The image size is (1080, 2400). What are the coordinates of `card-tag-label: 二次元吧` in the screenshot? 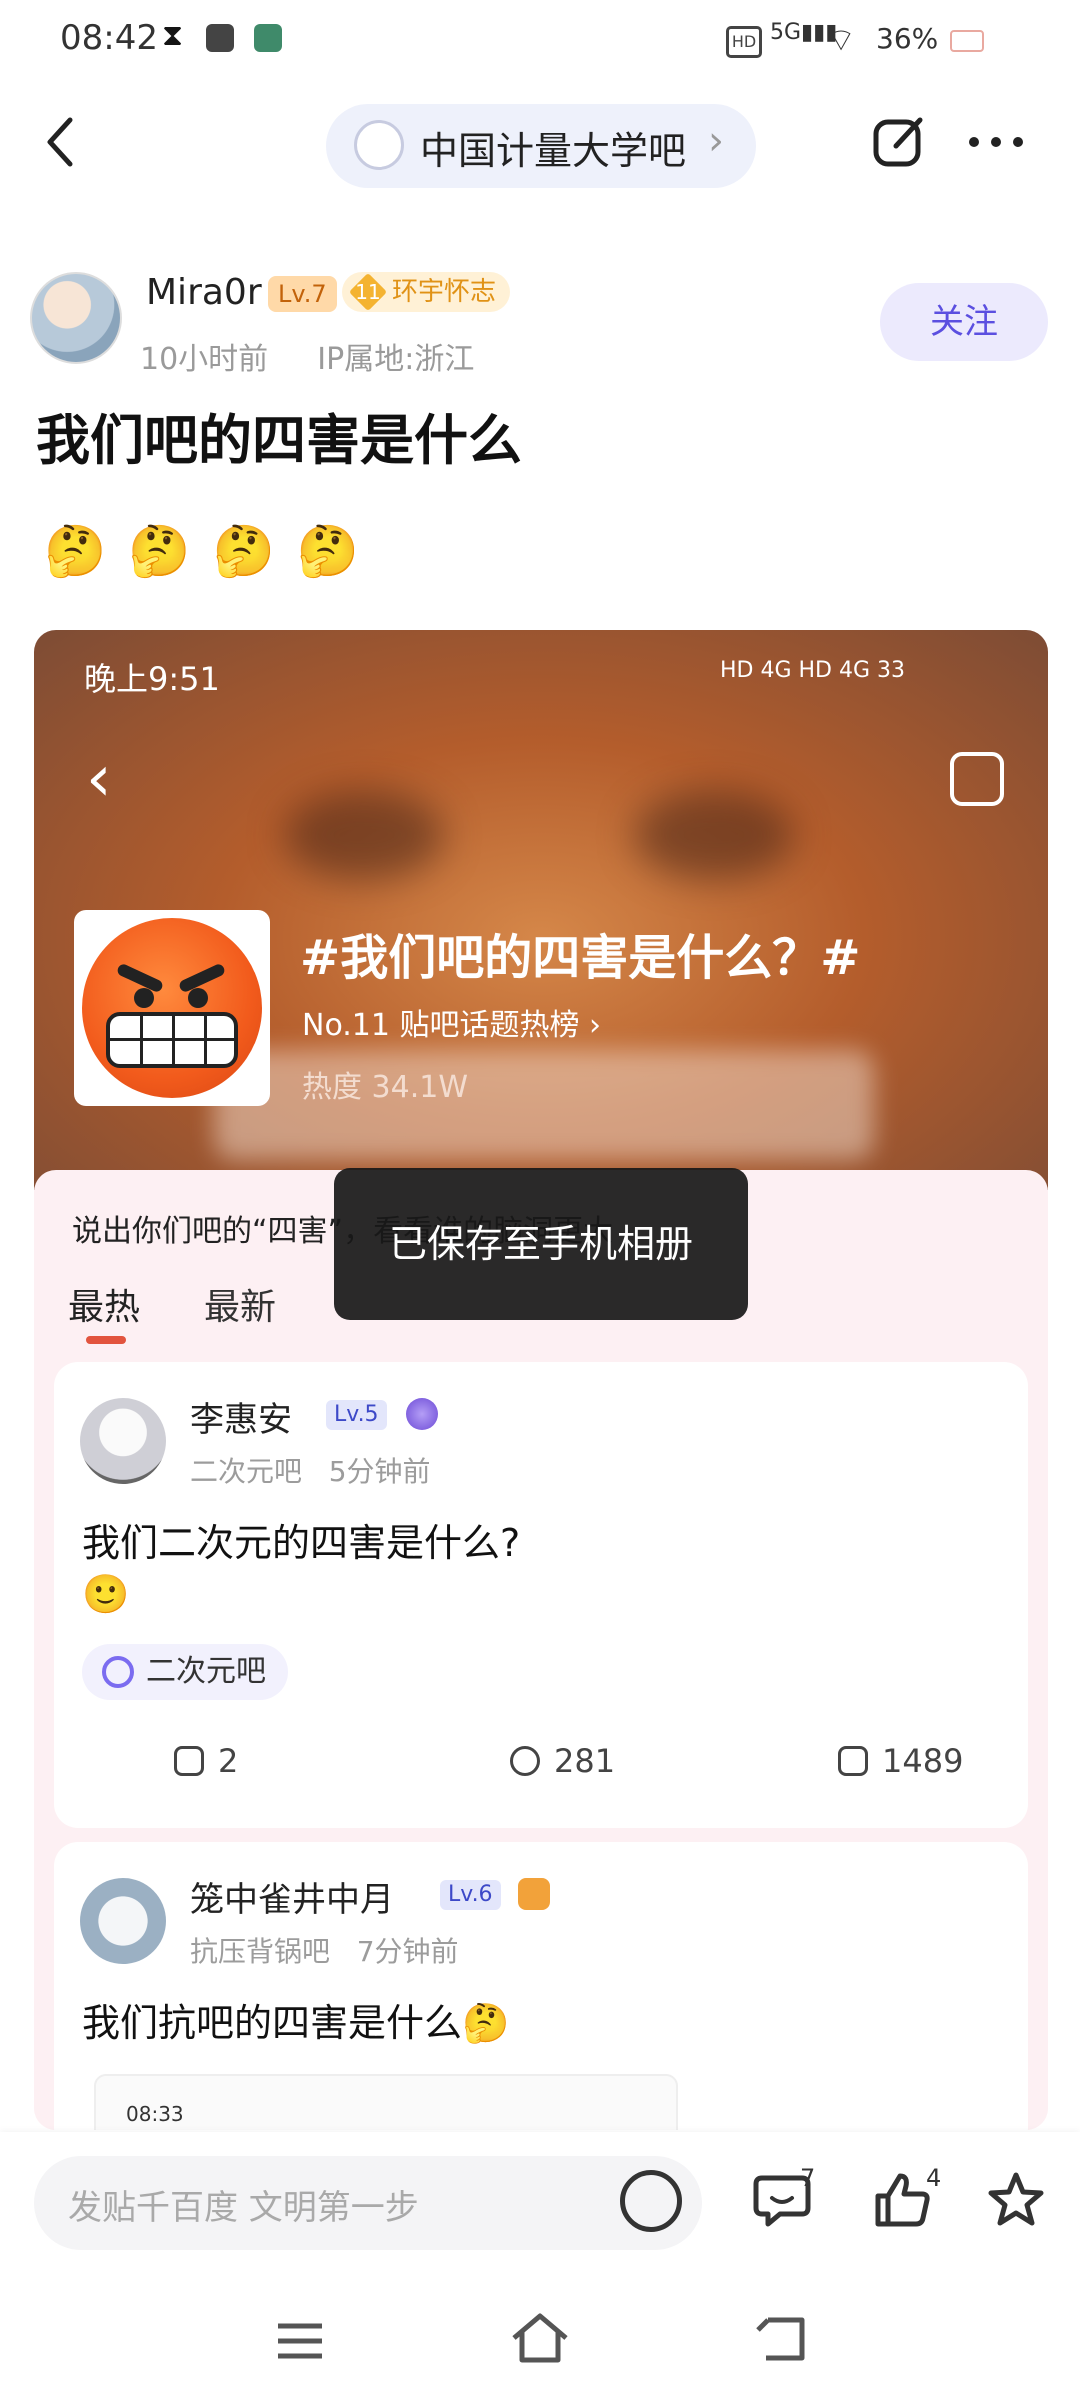 It's located at (206, 1671).